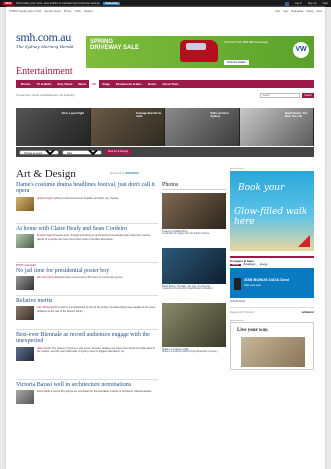  Describe the element at coordinates (261, 188) in the screenshot. I see `qantas-ad-line-1: Book your` at that location.